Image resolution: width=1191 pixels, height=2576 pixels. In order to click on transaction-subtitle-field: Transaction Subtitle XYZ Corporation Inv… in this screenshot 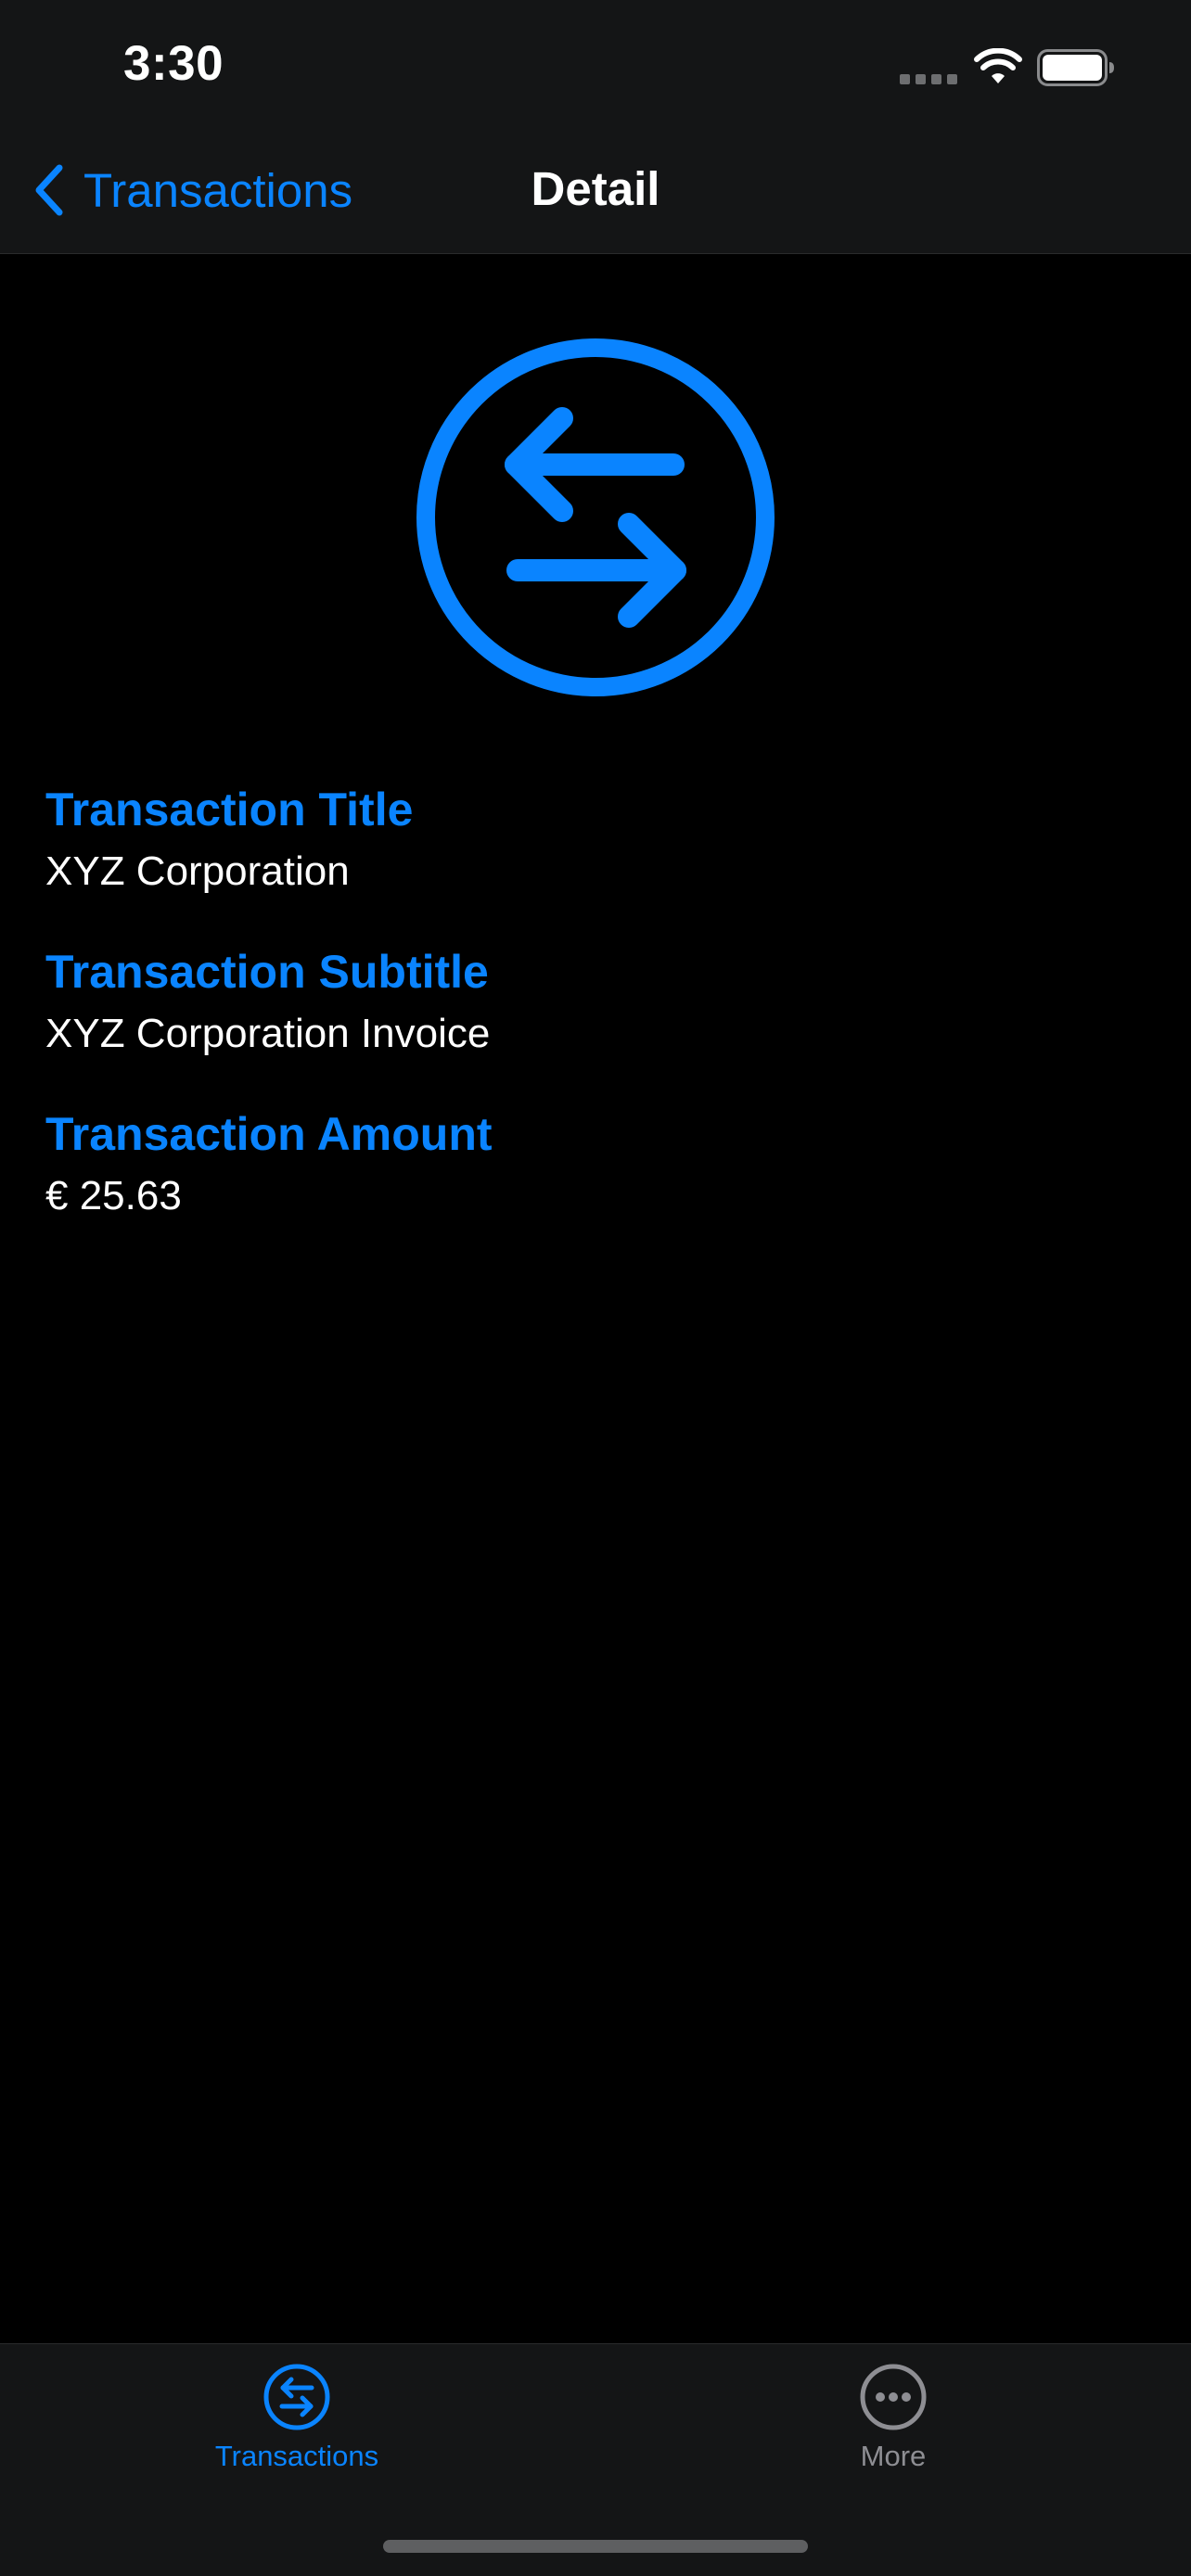, I will do `click(267, 1003)`.